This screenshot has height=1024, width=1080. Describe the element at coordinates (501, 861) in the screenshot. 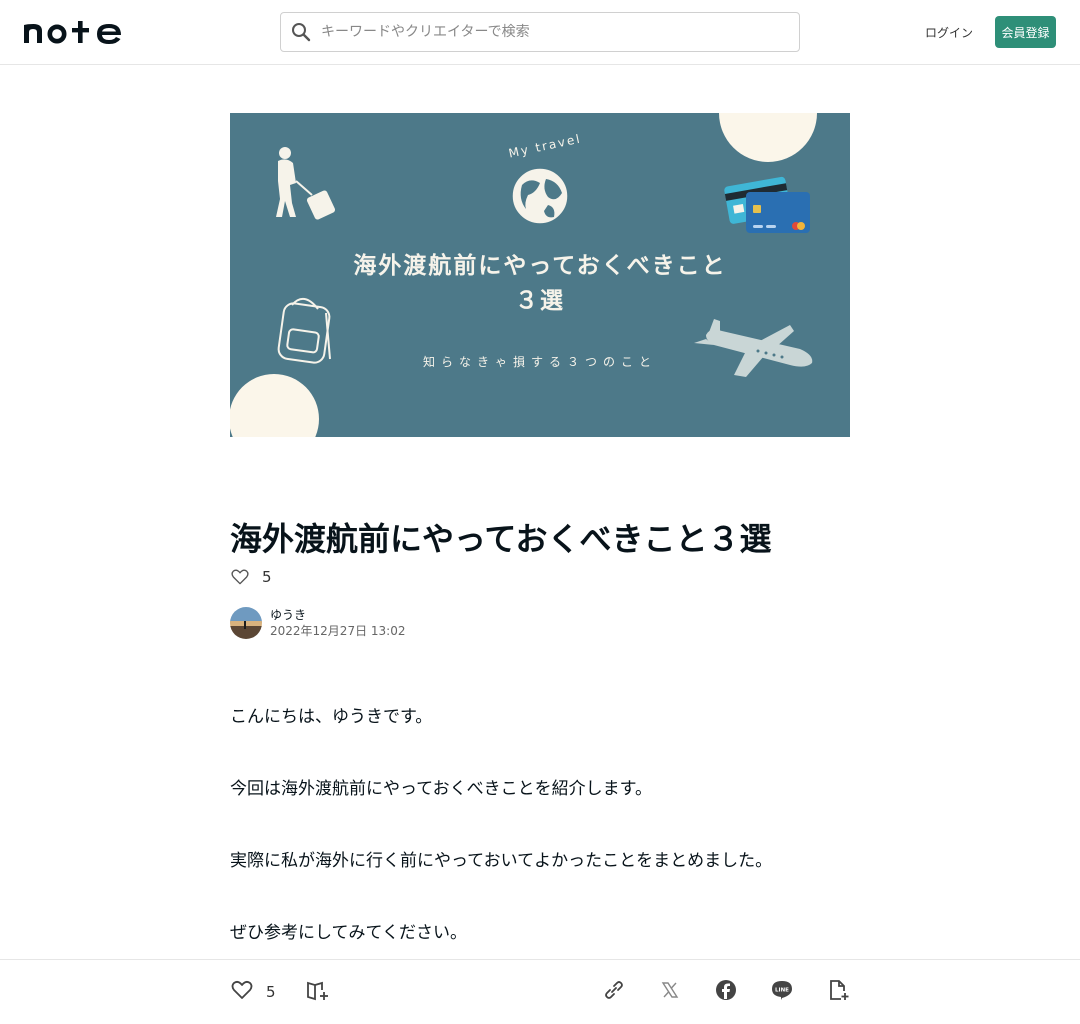

I see `body-paragraph: 実際に私が海外に行く前にやっておいてよかったことをまとめました。` at that location.